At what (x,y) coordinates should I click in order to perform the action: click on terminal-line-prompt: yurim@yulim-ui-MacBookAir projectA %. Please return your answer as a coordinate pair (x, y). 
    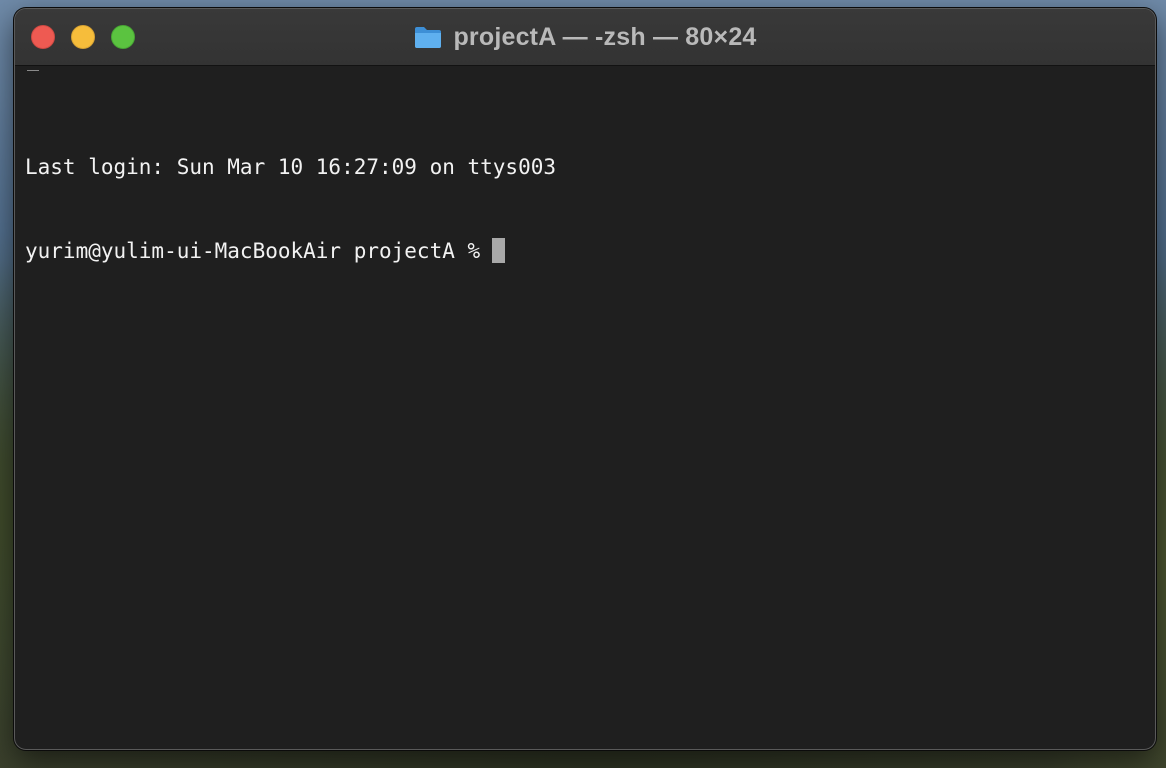
    Looking at the image, I should click on (585, 251).